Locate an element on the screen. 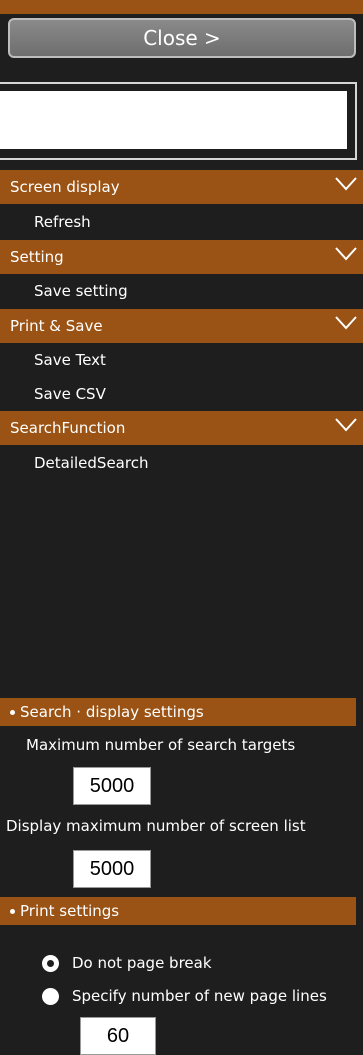  radio-label: Specify number of new page lines is located at coordinates (199, 996).